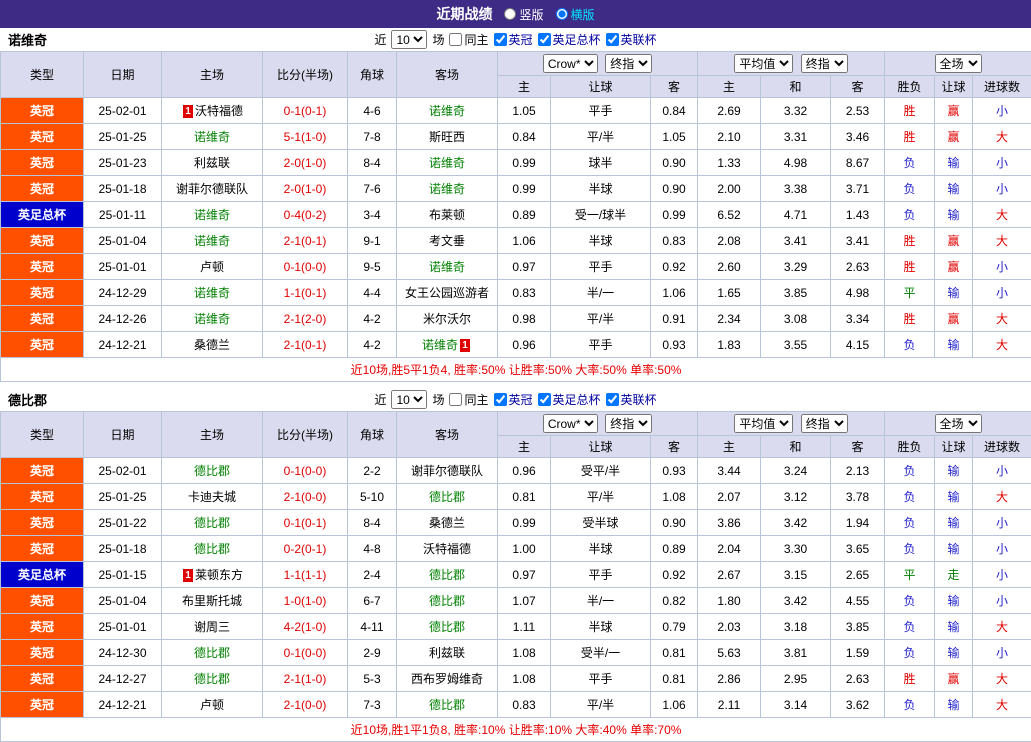 Image resolution: width=1031 pixels, height=742 pixels. I want to click on cell-euro-odds-1: 3.41, so click(796, 241).